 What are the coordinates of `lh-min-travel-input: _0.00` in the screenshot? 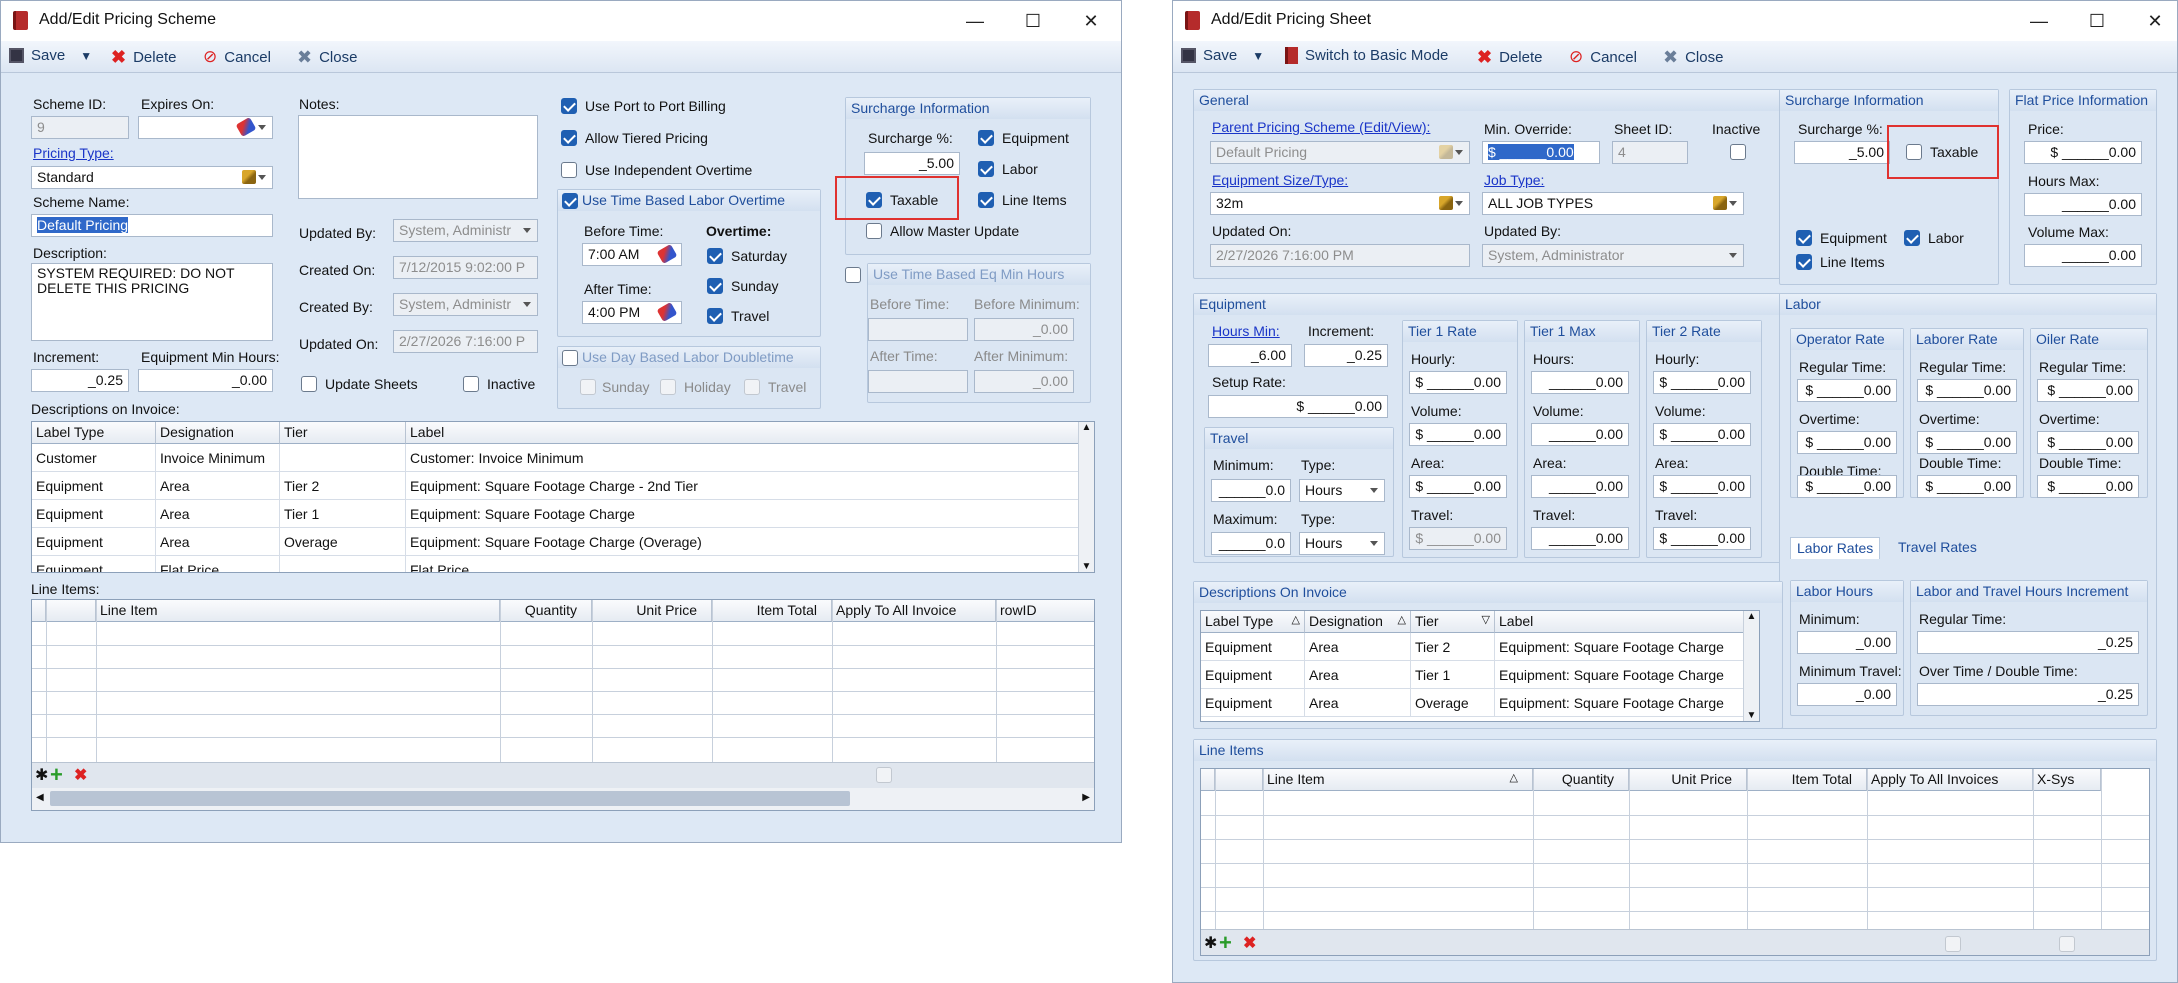 It's located at (1847, 694).